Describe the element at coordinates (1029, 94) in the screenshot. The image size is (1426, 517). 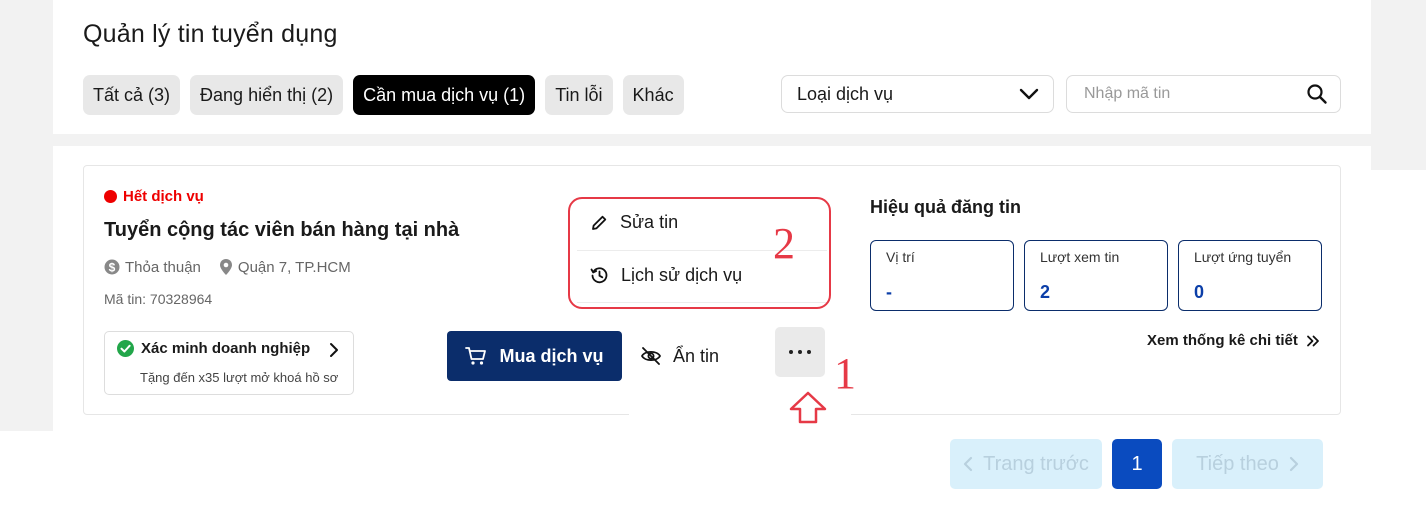
I see `chevron-down-icon` at that location.